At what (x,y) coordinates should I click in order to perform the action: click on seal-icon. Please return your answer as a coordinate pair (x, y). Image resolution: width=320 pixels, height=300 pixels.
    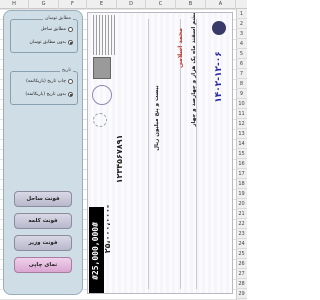
    Looking at the image, I should click on (100, 120).